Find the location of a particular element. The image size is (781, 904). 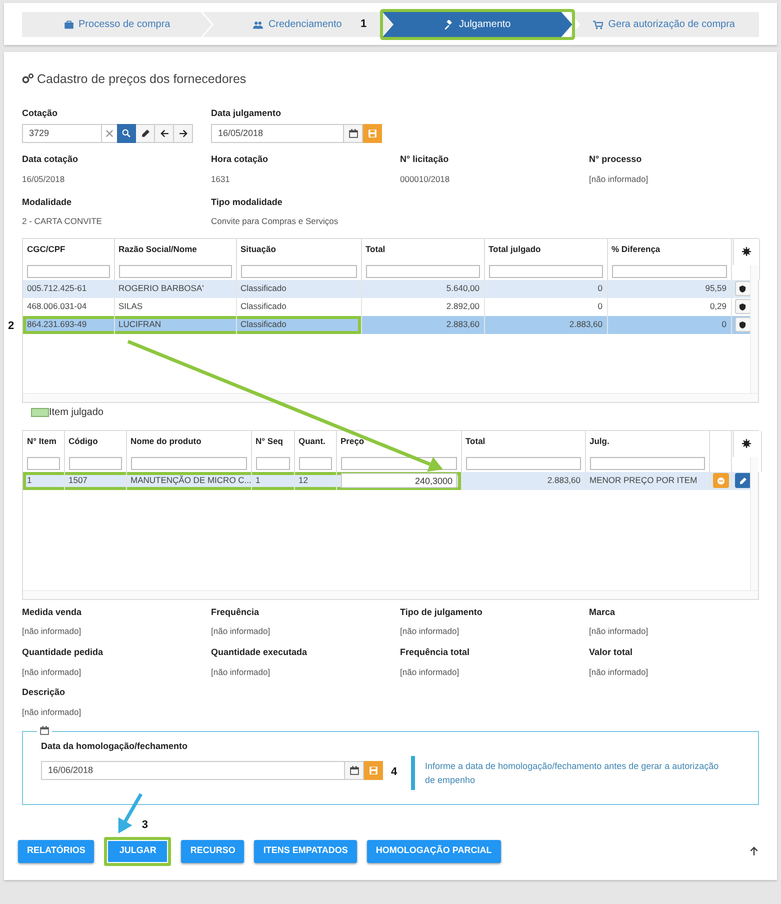

action-button: ITENS EMPATADOS is located at coordinates (305, 851).